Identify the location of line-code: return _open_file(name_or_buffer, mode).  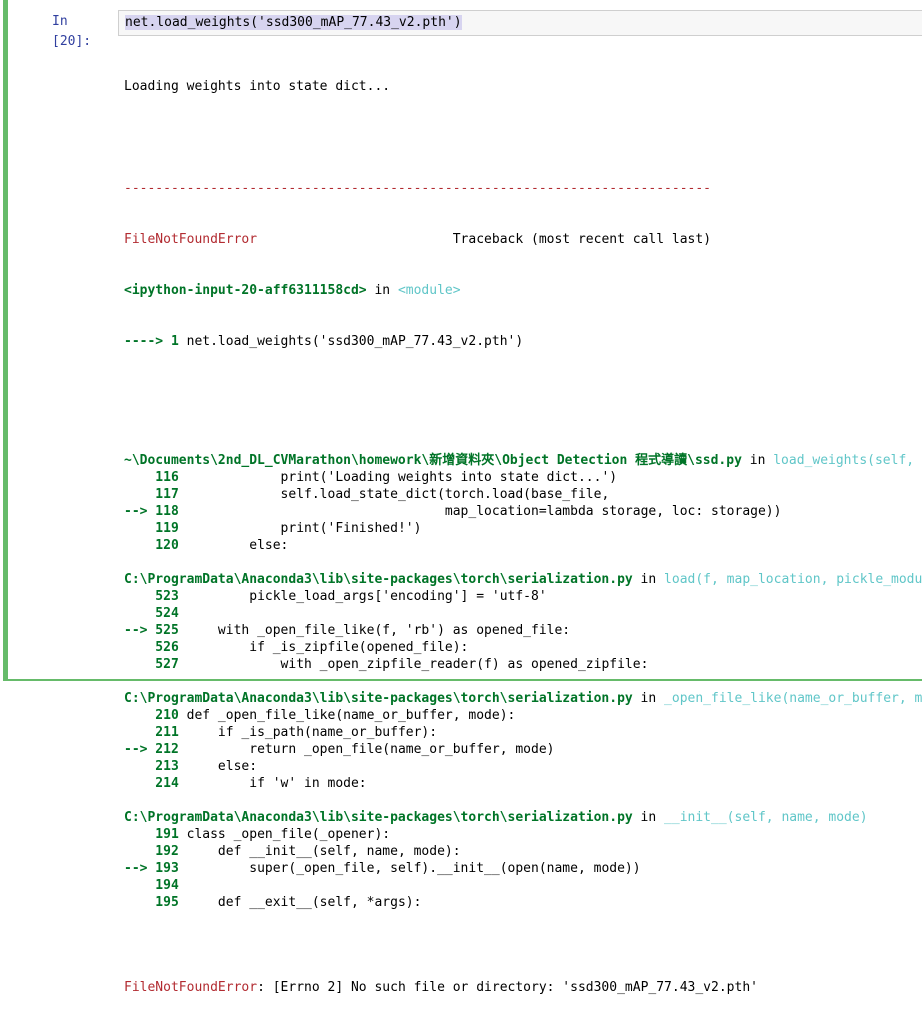
(370, 749).